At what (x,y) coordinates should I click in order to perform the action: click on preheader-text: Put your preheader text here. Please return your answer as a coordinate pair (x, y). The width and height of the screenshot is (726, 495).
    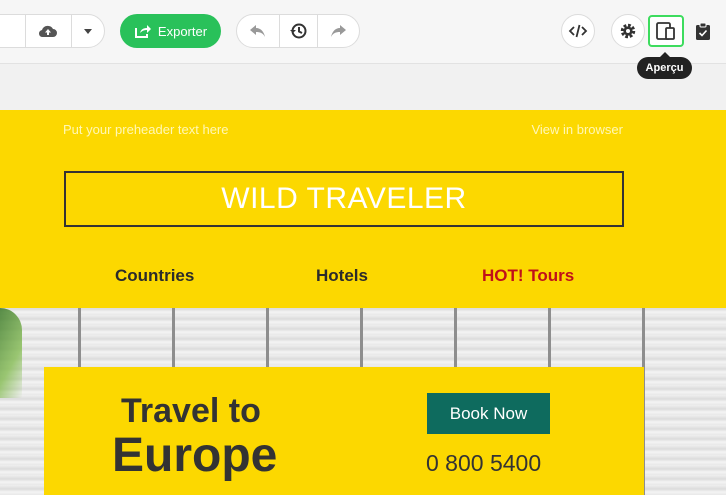
    Looking at the image, I should click on (146, 129).